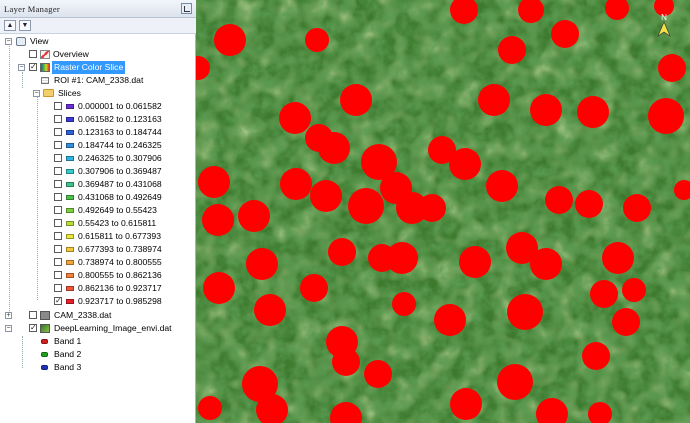  I want to click on pin-icon, so click(186, 8).